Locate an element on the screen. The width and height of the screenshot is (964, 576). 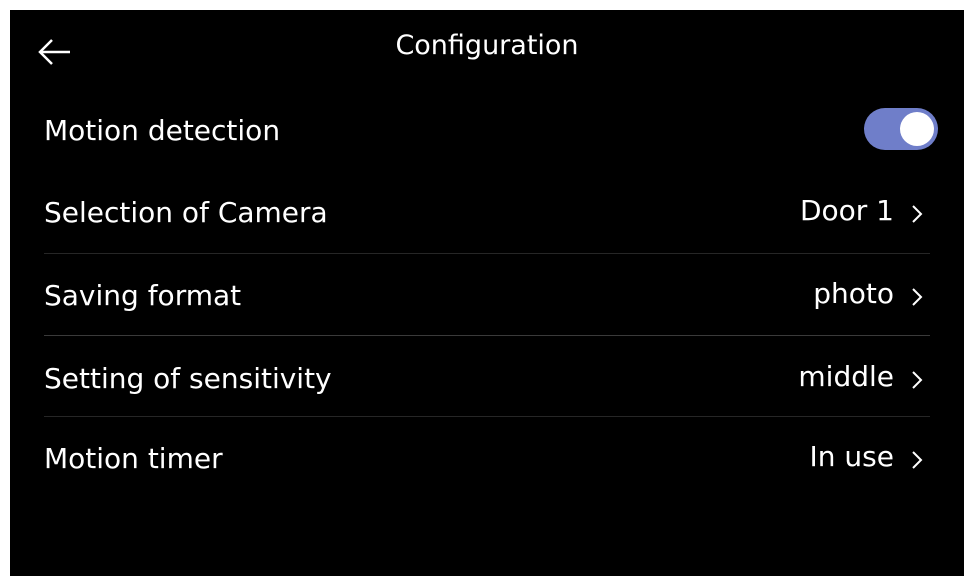
setting-label: Selection of Camera is located at coordinates (186, 212).